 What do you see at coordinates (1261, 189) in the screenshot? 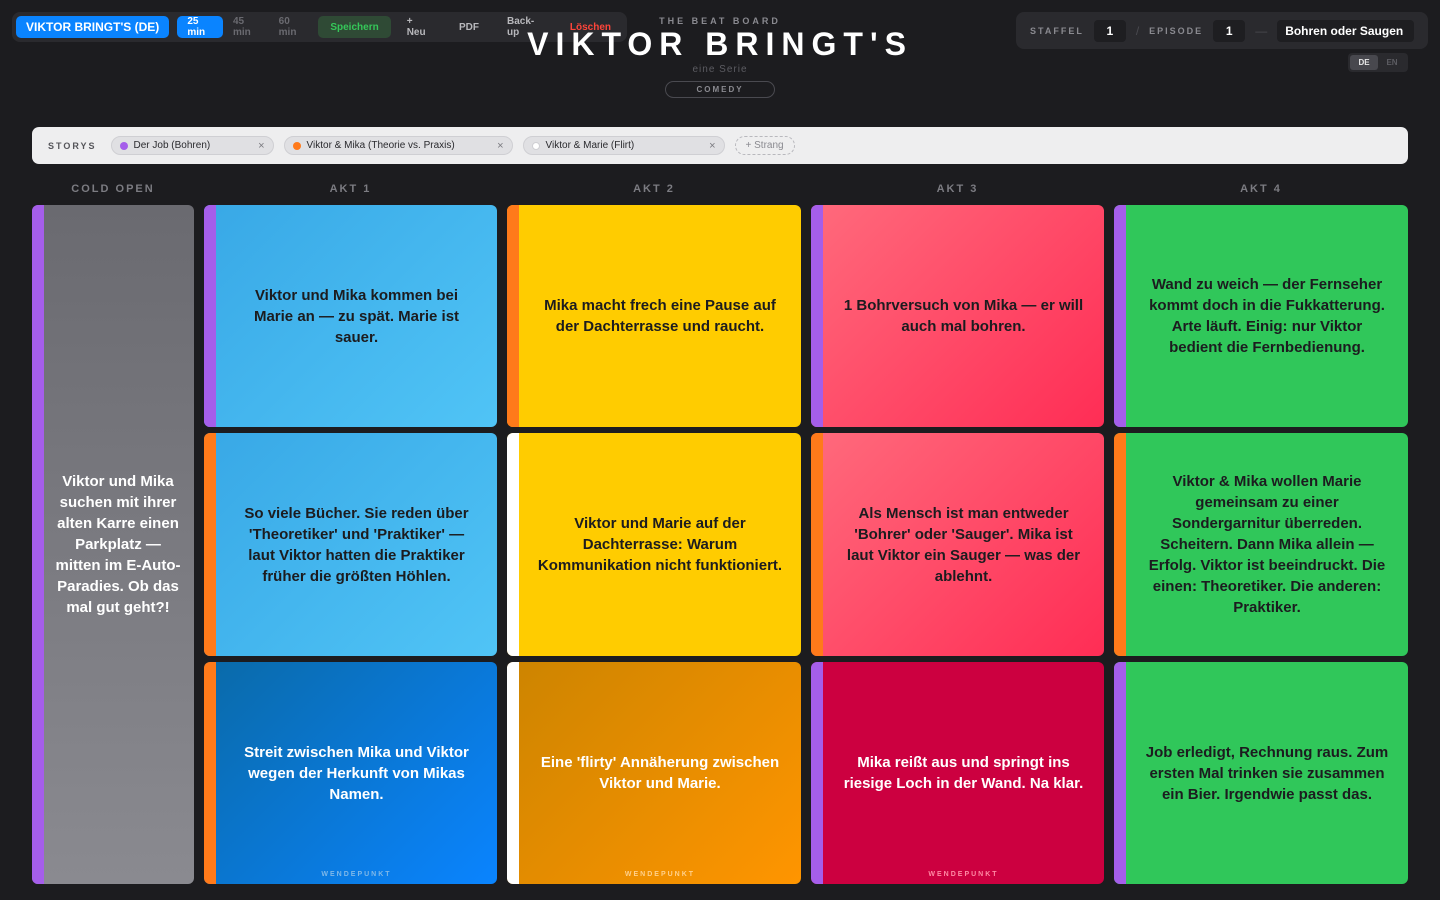
I see `column-header-akt-4: AKT 4` at bounding box center [1261, 189].